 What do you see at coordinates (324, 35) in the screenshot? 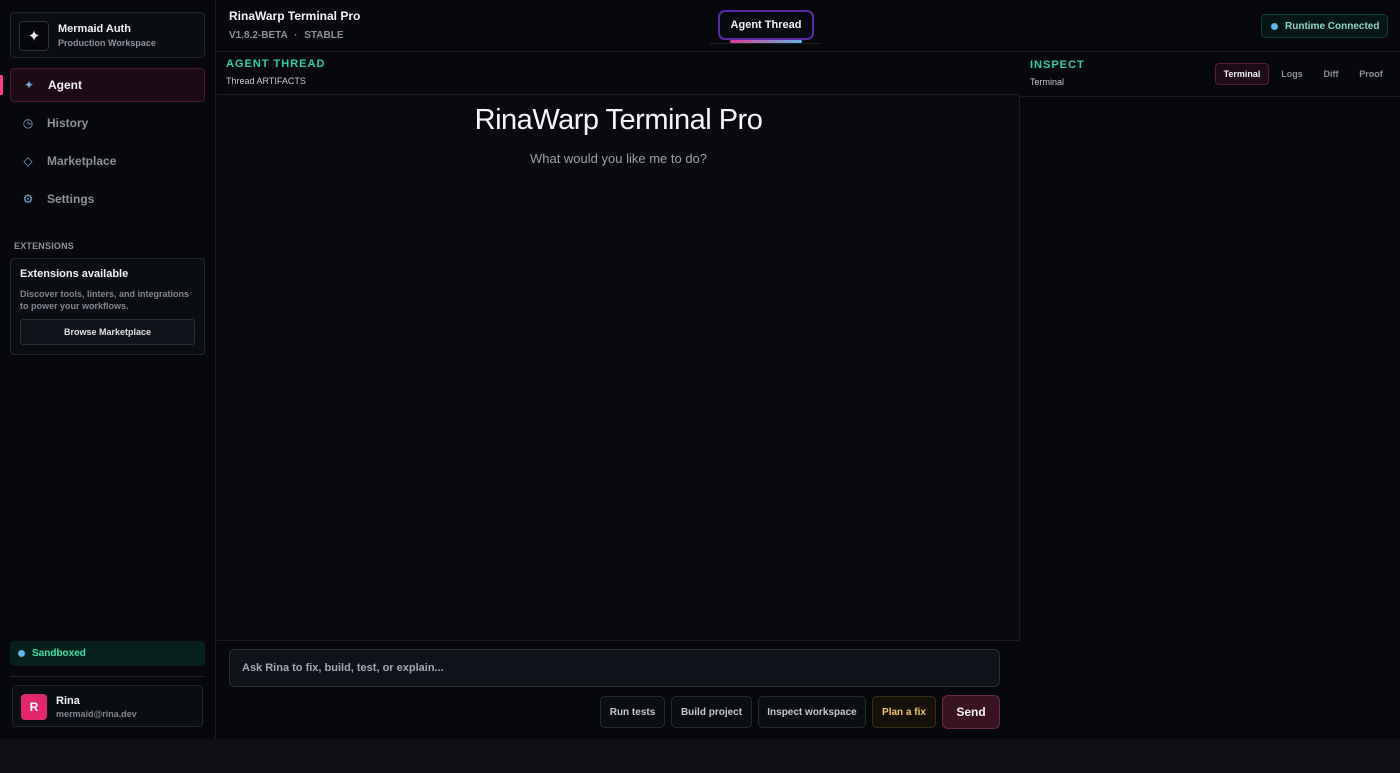
I see `channel-label: STABLE` at bounding box center [324, 35].